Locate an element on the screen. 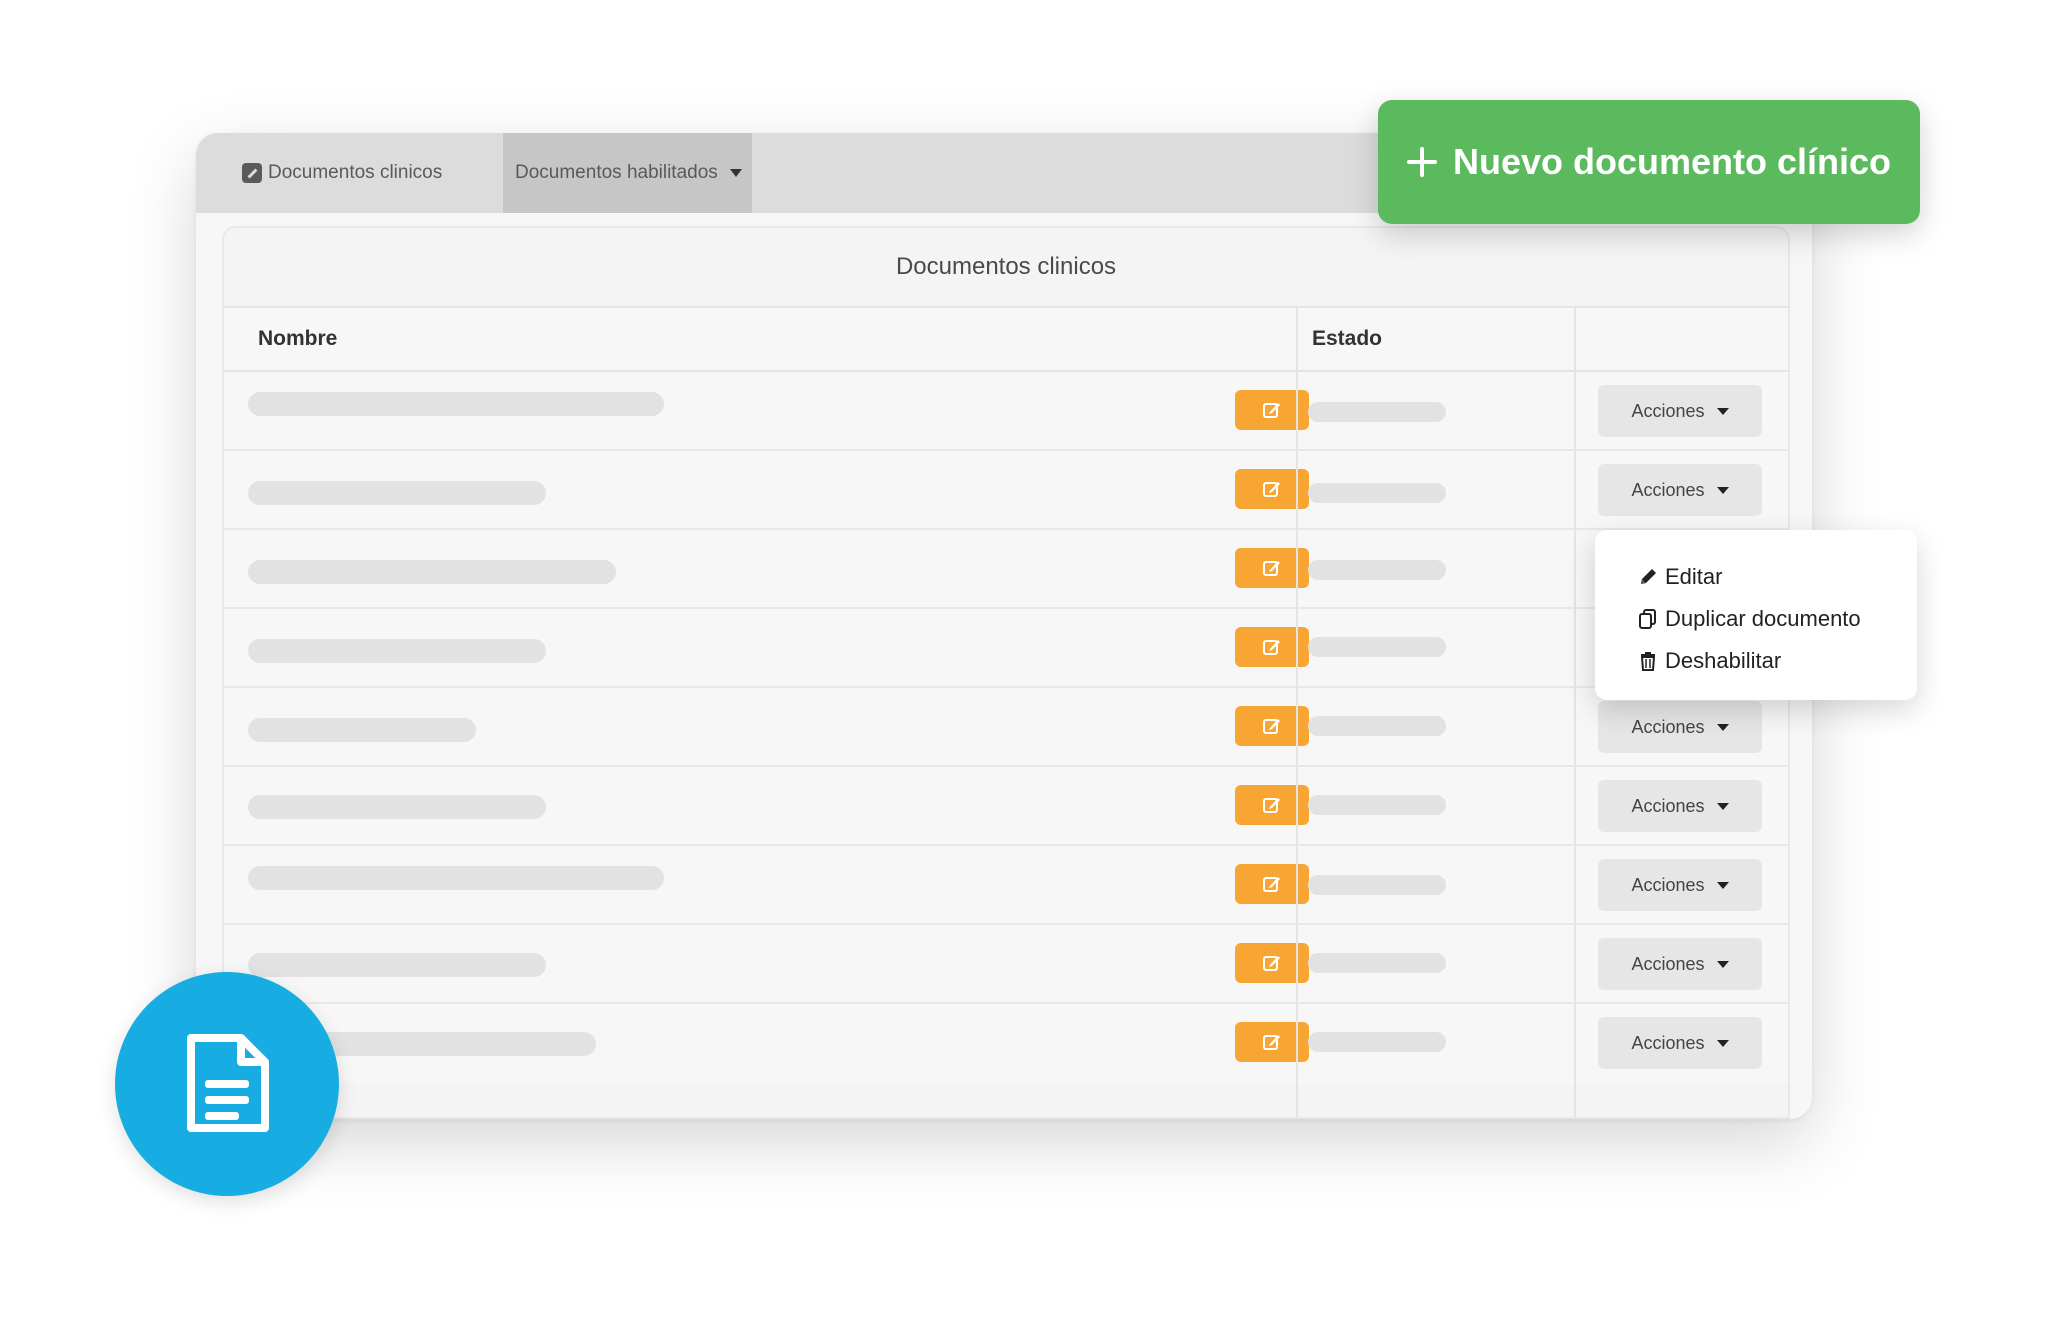  tab-label: Documentos habilitados is located at coordinates (616, 172).